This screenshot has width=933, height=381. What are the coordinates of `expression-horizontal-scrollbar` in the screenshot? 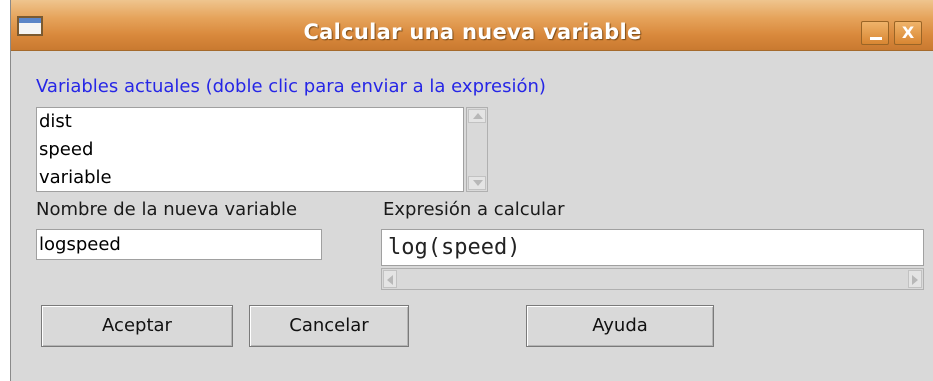 It's located at (652, 279).